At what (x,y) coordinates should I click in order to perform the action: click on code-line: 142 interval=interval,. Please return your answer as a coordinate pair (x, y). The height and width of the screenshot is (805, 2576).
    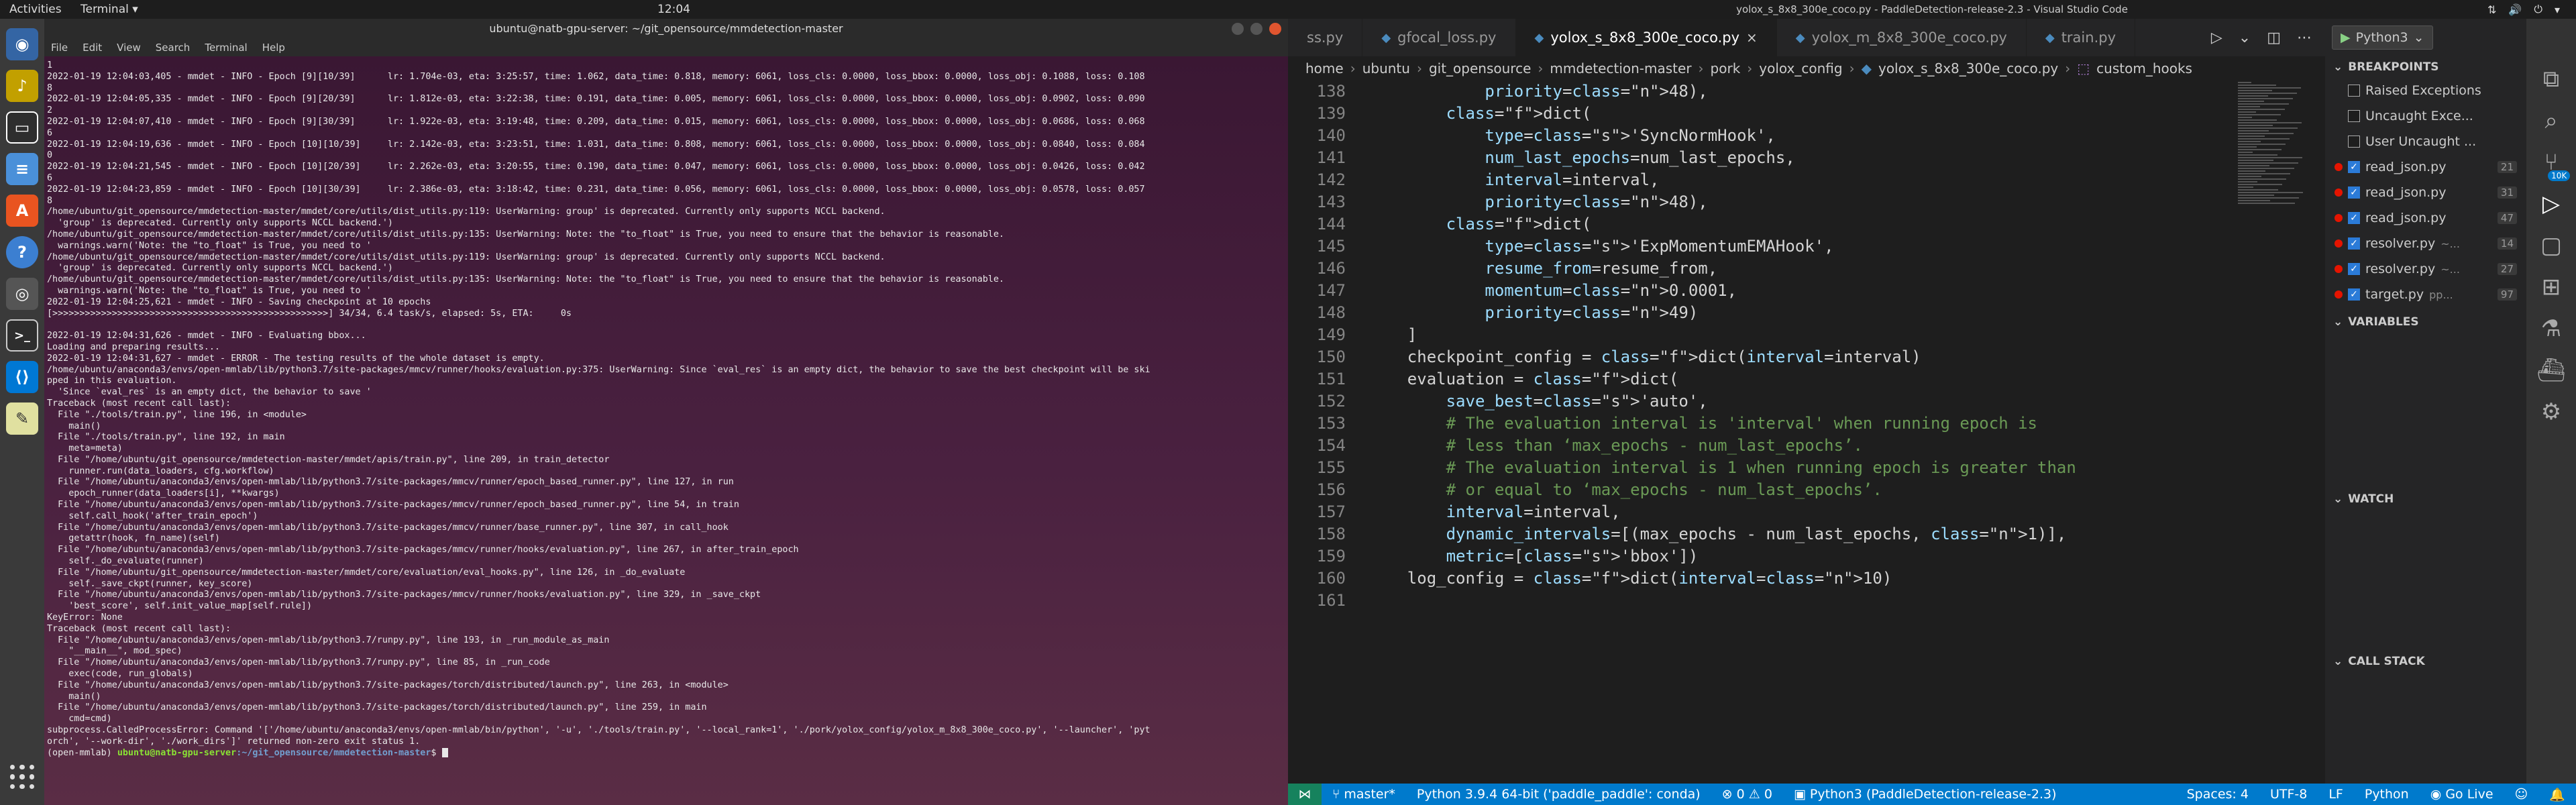
    Looking at the image, I should click on (1757, 180).